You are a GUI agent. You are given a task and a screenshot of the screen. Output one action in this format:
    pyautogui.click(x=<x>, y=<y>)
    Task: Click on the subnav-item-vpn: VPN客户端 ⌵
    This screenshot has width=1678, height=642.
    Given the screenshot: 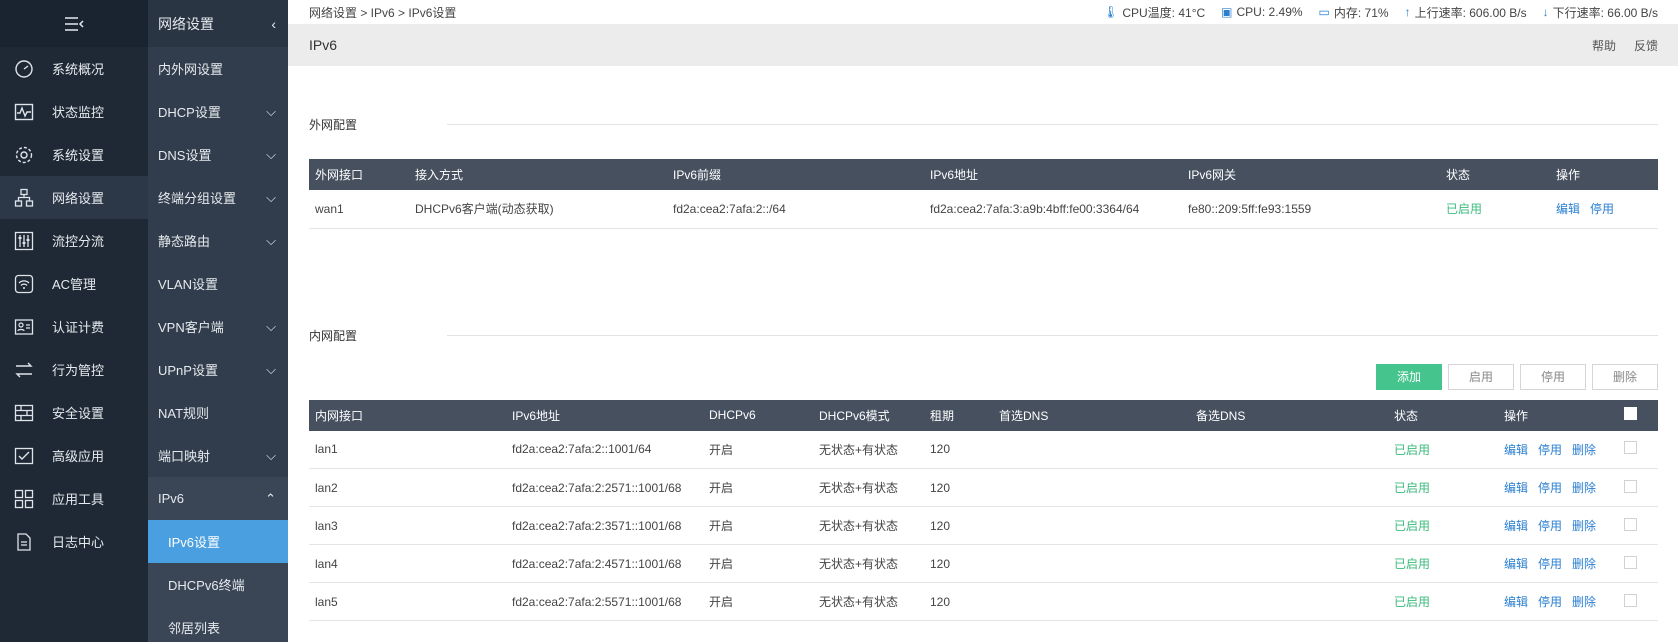 What is the action you would take?
    pyautogui.click(x=218, y=326)
    